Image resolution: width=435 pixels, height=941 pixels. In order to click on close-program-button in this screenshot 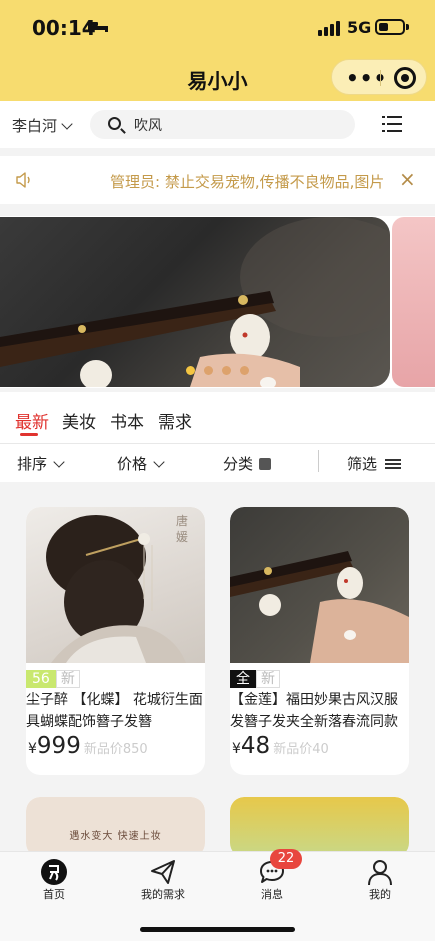, I will do `click(405, 78)`.